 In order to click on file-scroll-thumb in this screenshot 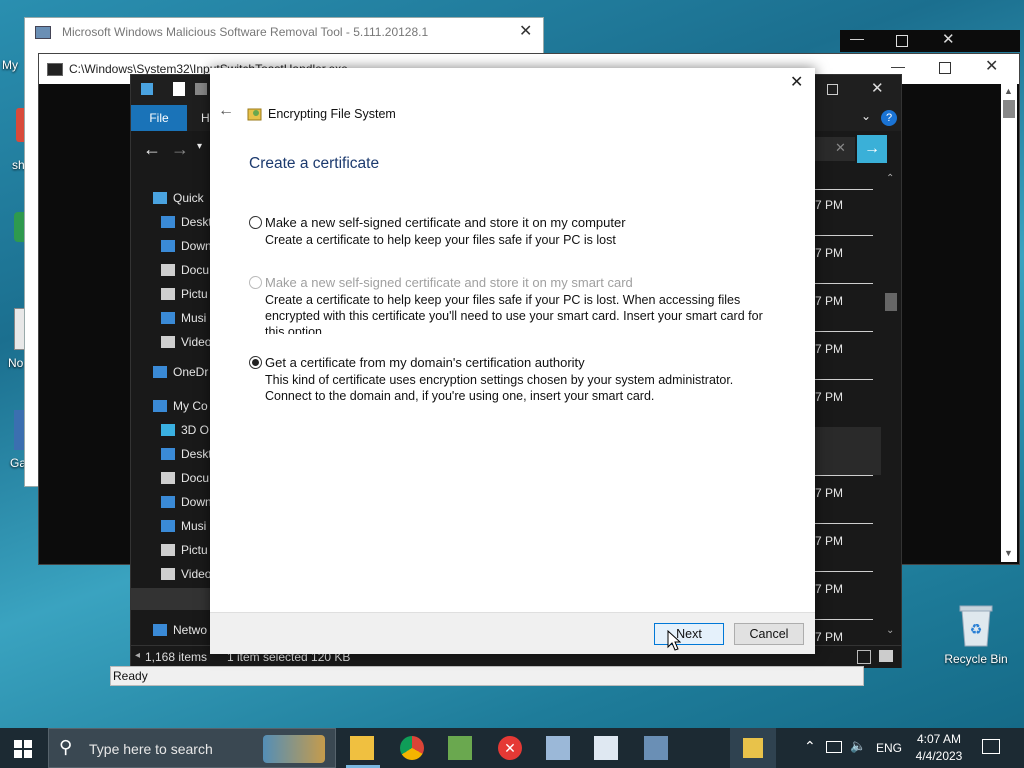, I will do `click(891, 302)`.